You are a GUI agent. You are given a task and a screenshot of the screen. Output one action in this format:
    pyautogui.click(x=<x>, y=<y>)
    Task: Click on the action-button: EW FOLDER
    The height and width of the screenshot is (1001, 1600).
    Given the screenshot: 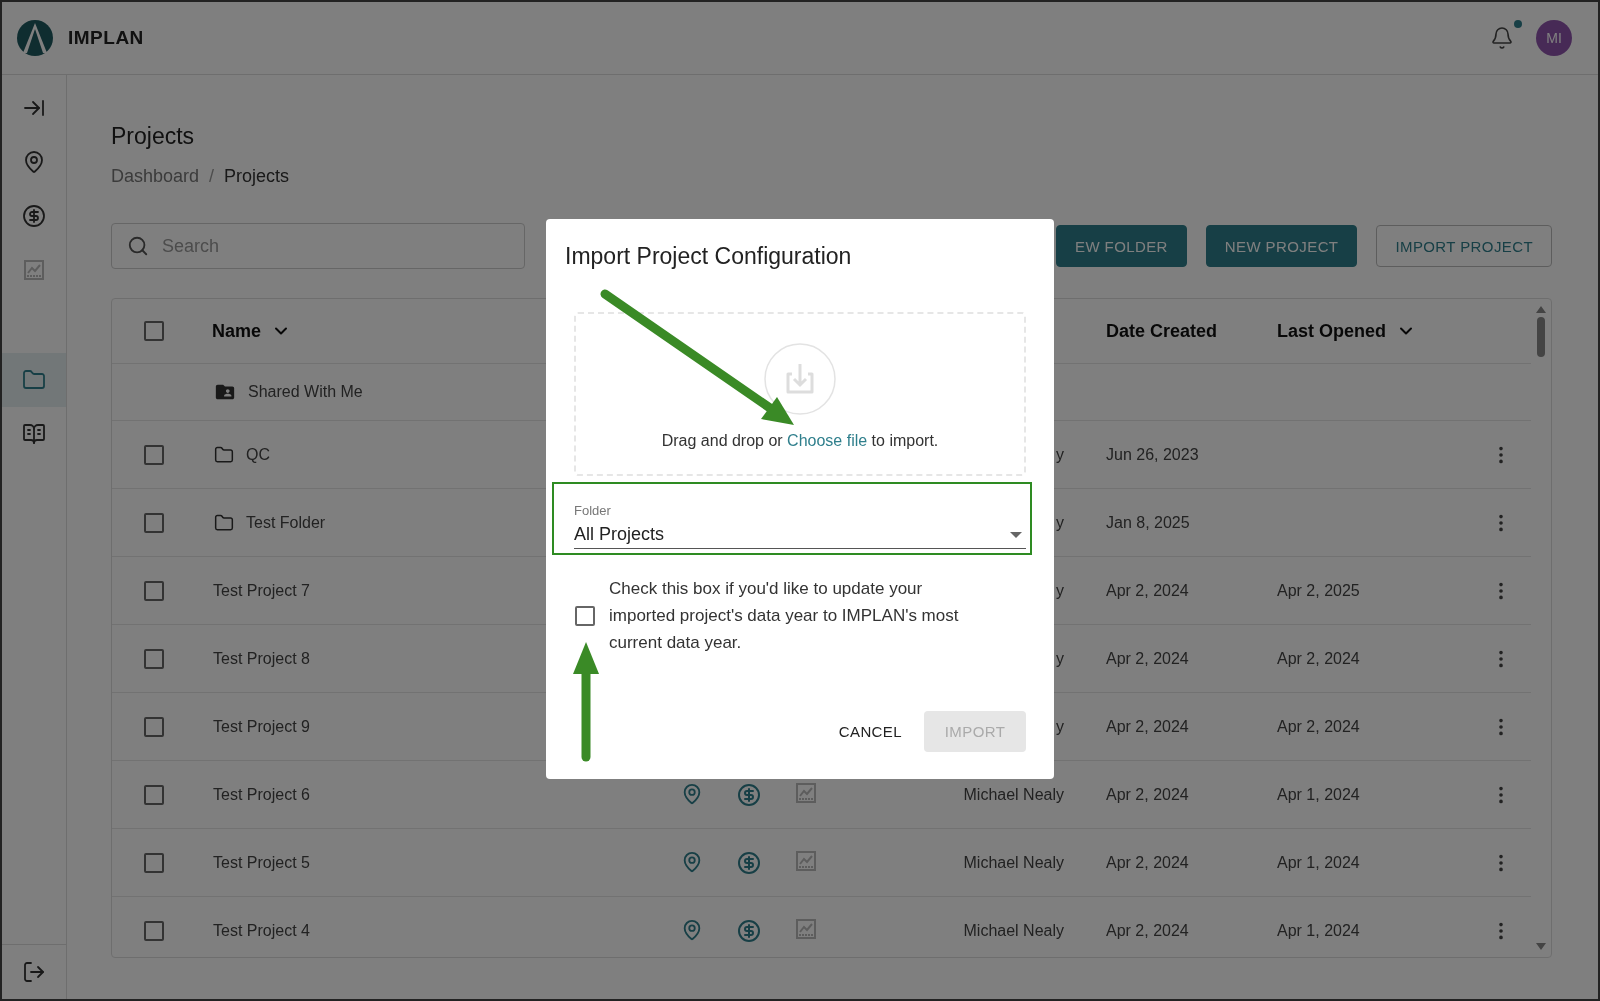 What is the action you would take?
    pyautogui.click(x=1121, y=246)
    